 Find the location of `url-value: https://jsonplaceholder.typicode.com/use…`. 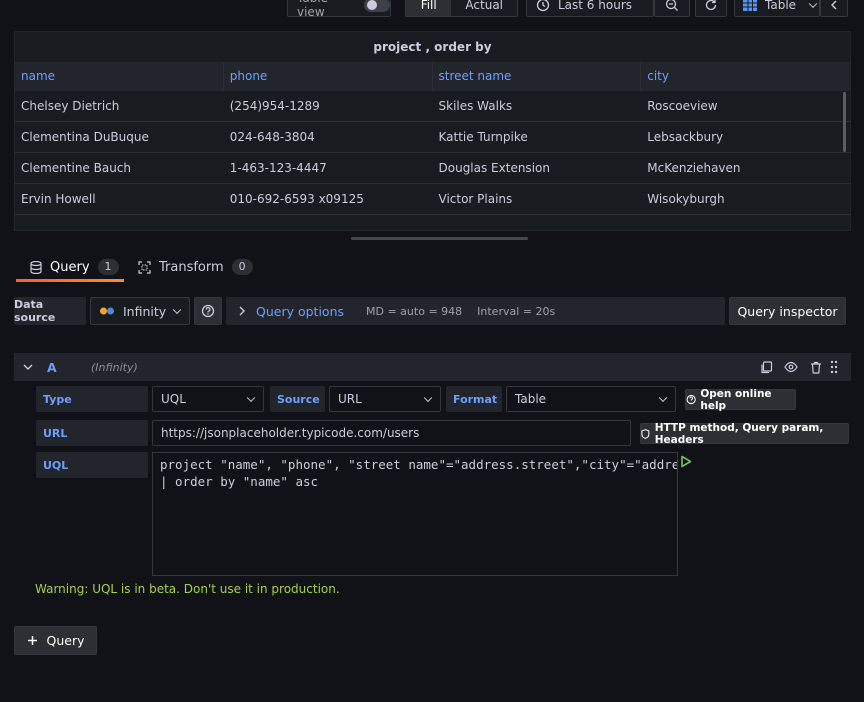

url-value: https://jsonplaceholder.typicode.com/use… is located at coordinates (290, 433).